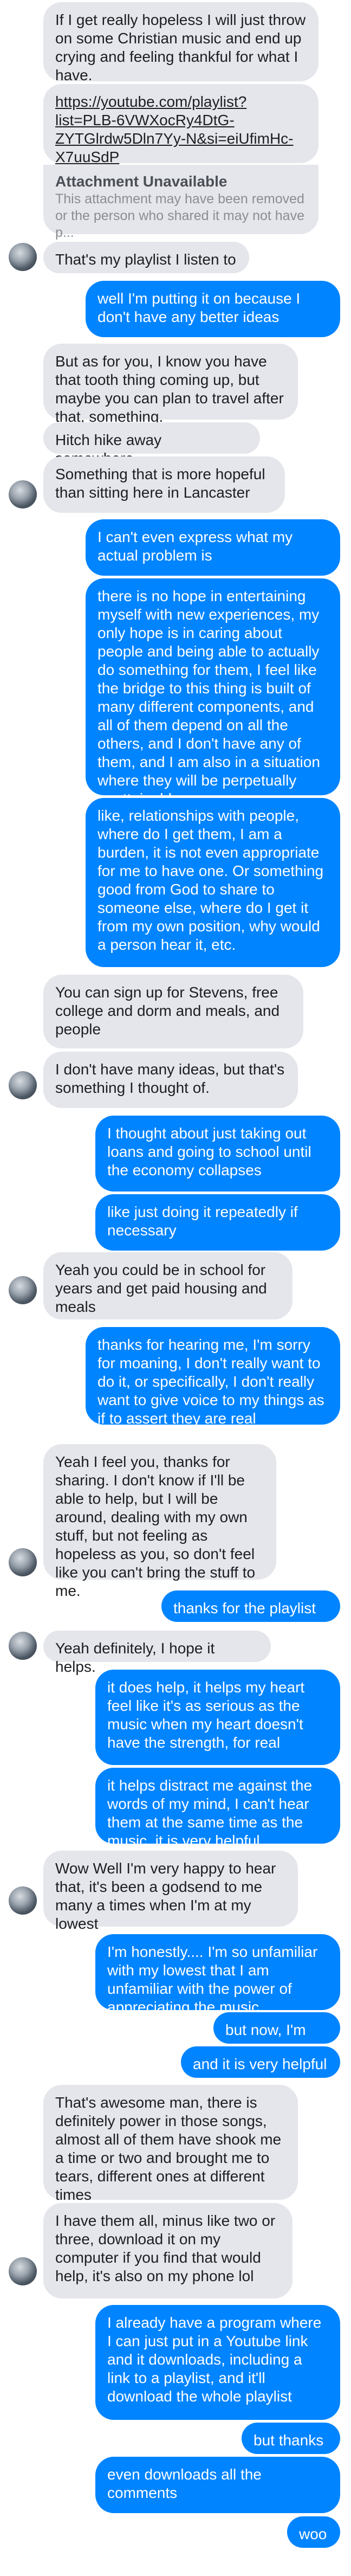  I want to click on message-bubble-sent: and it is very helpful, so click(260, 2062).